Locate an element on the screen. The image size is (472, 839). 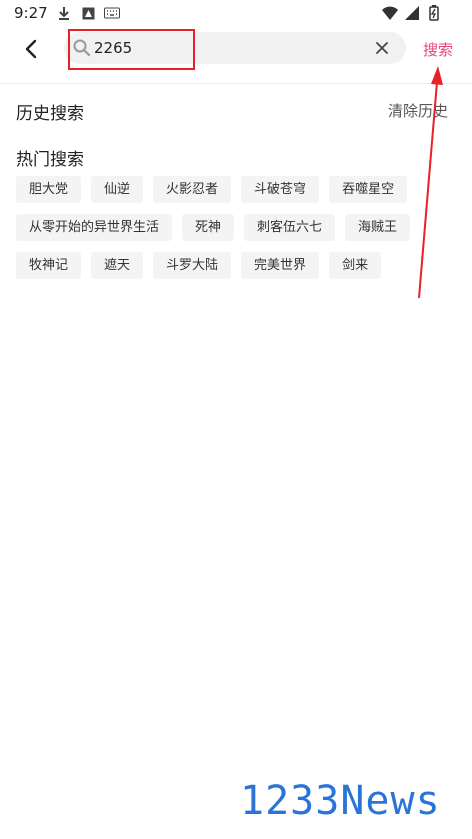
status-time: 9:27 is located at coordinates (31, 13).